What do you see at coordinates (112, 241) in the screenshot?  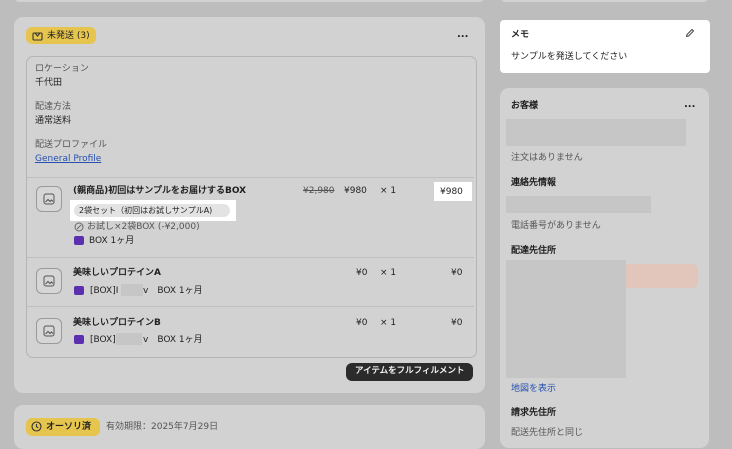 I see `subscription-plan: BOX 1ヶ月` at bounding box center [112, 241].